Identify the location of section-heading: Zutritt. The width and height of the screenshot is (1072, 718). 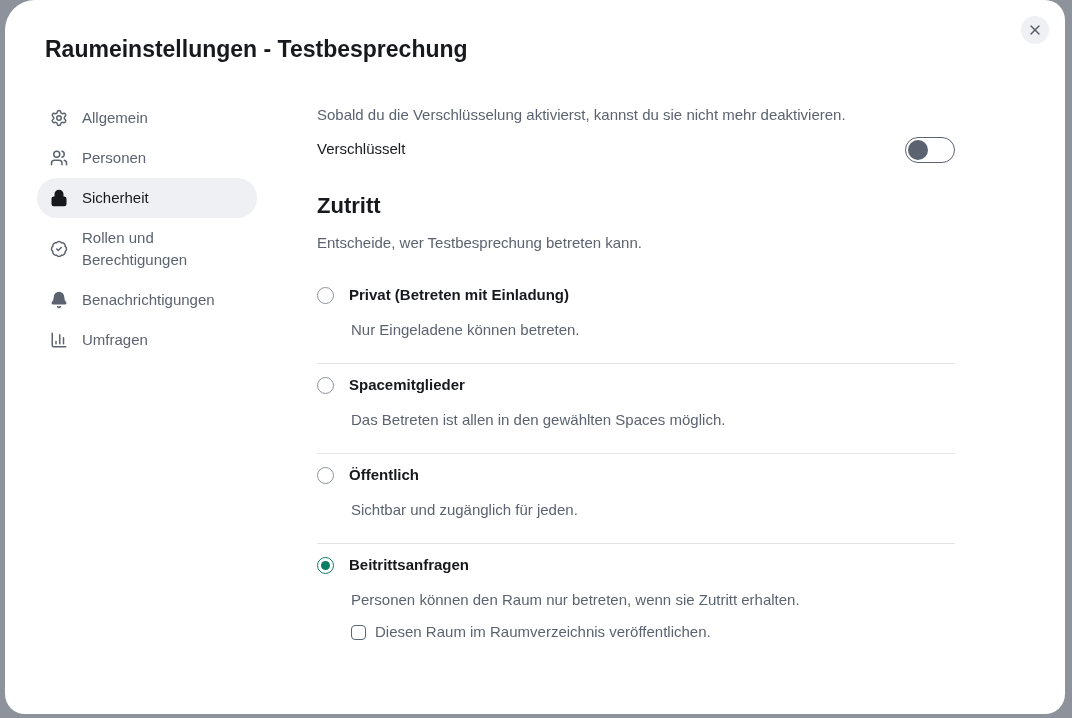
(349, 205).